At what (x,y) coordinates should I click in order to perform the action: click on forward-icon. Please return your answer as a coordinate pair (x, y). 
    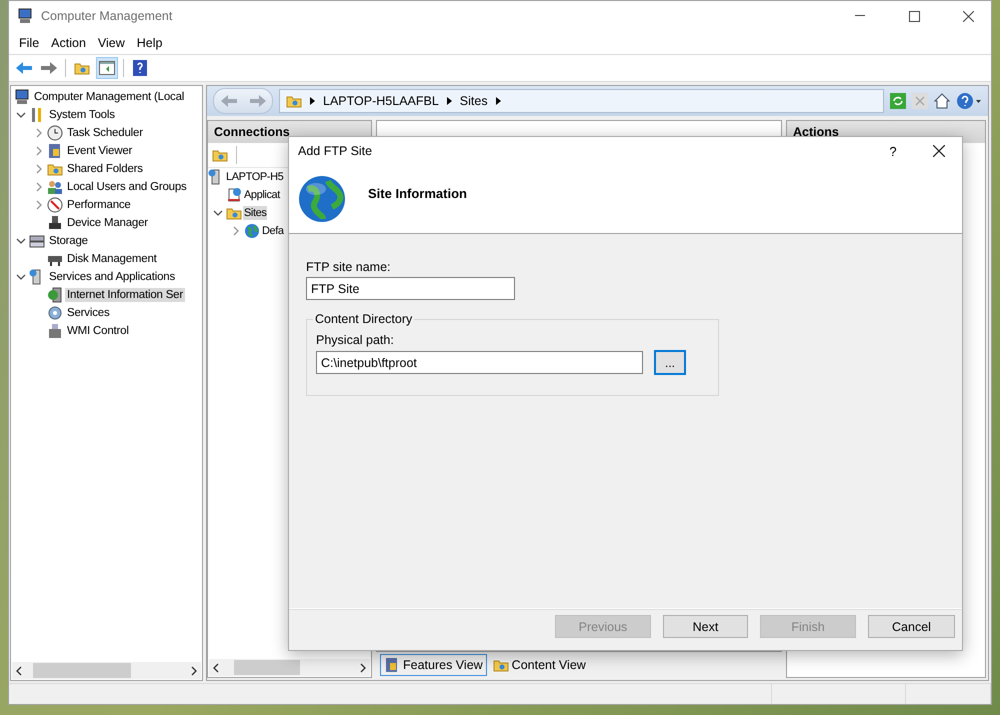
    Looking at the image, I should click on (49, 68).